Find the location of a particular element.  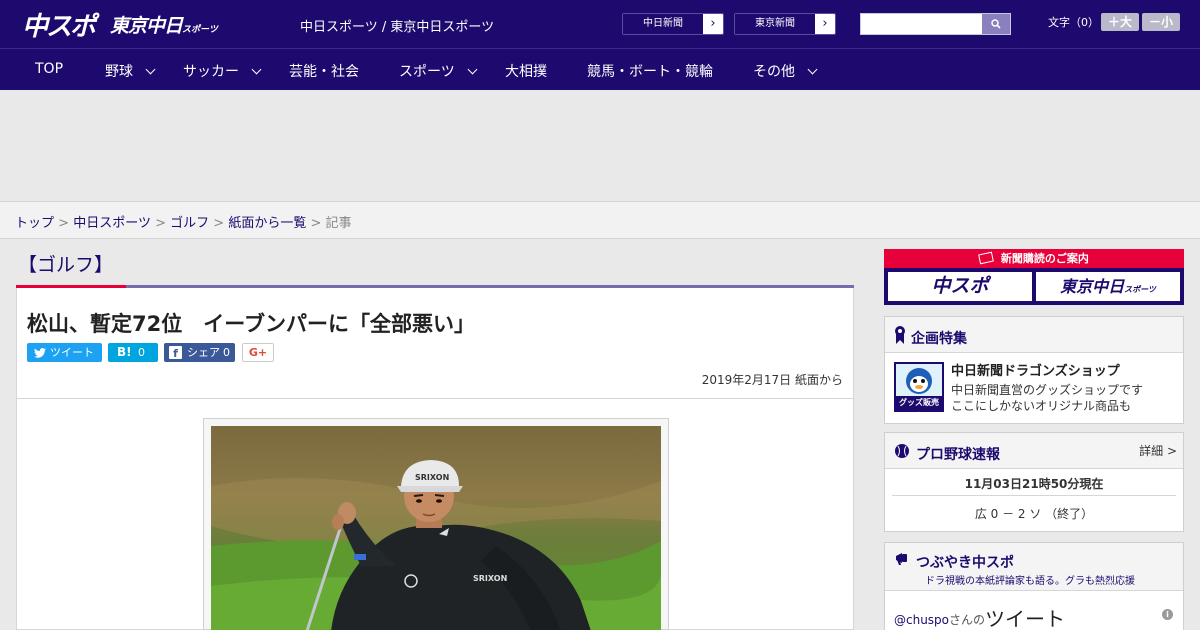

feature-panel-header: 企画特集 is located at coordinates (1034, 335).